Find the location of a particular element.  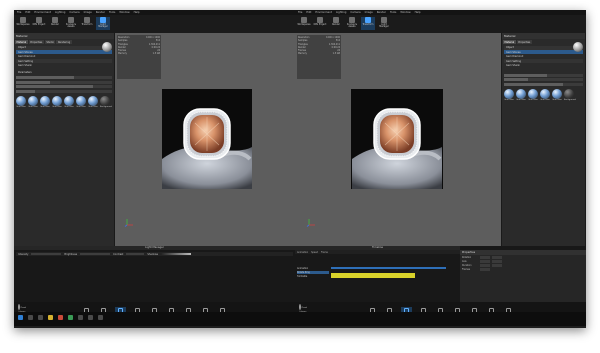

toolbar-button: Transform is located at coordinates (87, 23).